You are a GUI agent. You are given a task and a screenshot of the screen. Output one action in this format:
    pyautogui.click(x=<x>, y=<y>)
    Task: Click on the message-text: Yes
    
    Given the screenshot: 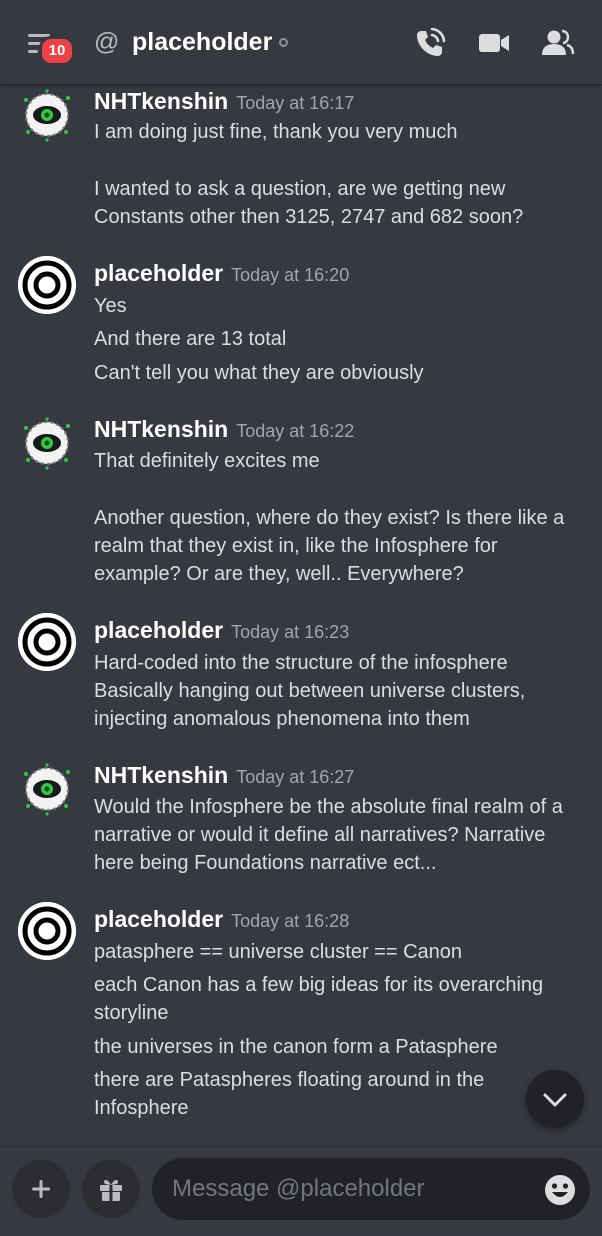 What is the action you would take?
    pyautogui.click(x=110, y=306)
    